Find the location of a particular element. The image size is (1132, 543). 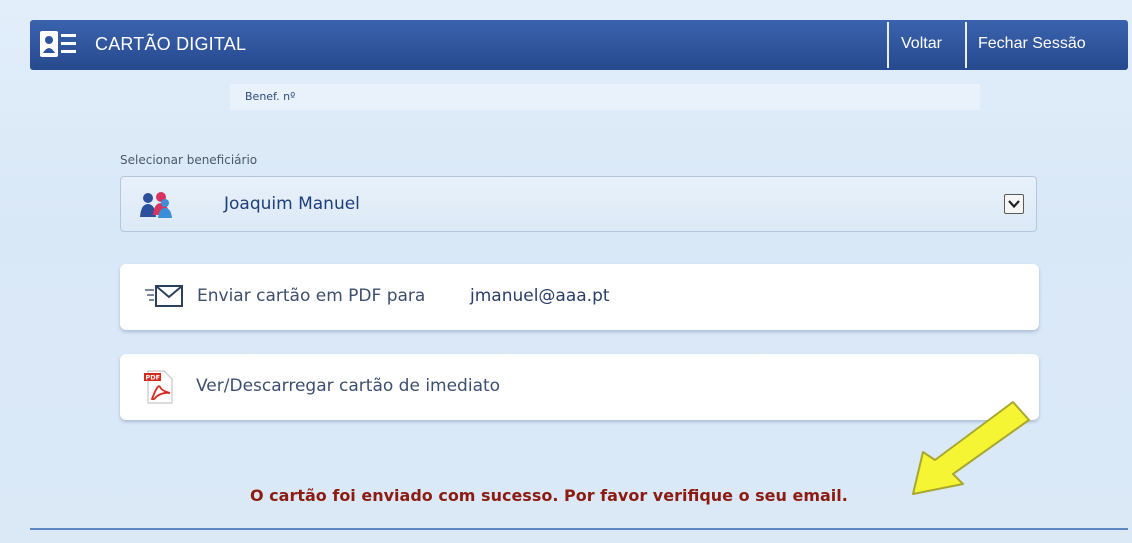

beneficiary-select-label: Selecionar beneficiário is located at coordinates (189, 160).